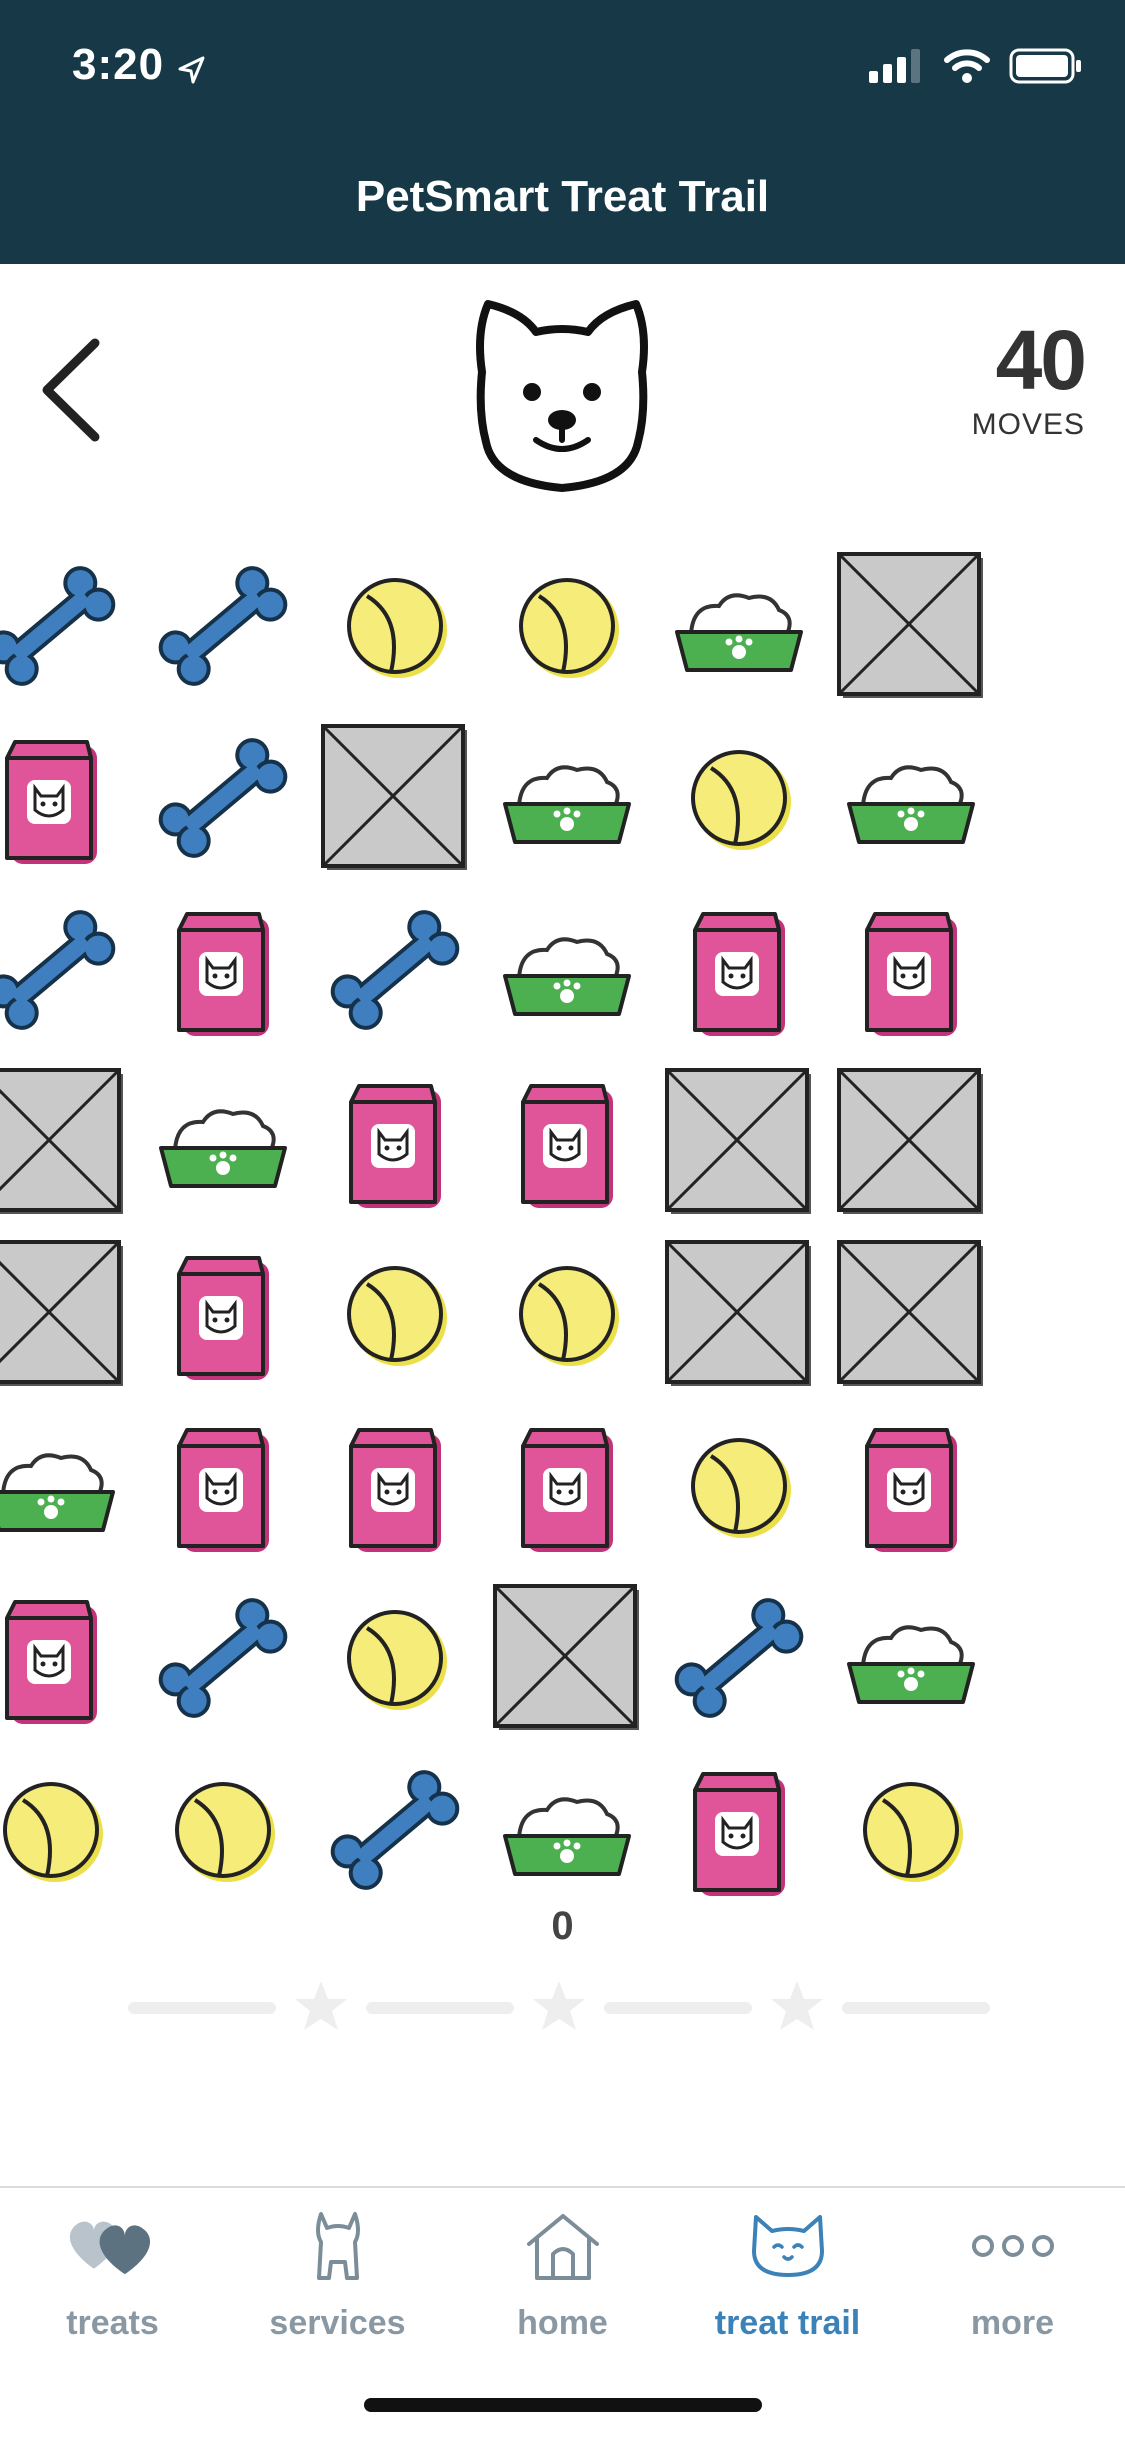 The width and height of the screenshot is (1125, 2438). Describe the element at coordinates (563, 2405) in the screenshot. I see `home-indicator` at that location.